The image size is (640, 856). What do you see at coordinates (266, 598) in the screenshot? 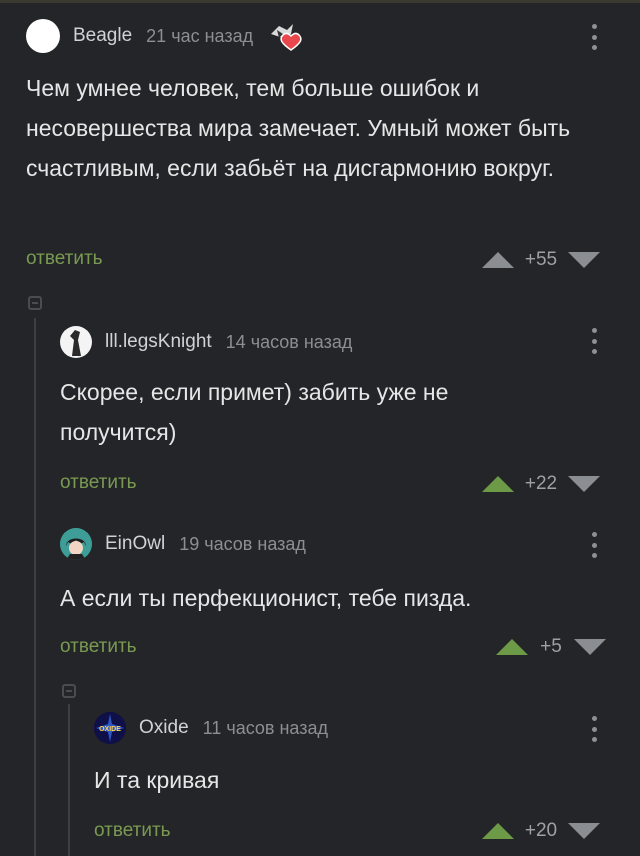
I see `comment-text: А если ты перфекционист, тебе пизда.` at bounding box center [266, 598].